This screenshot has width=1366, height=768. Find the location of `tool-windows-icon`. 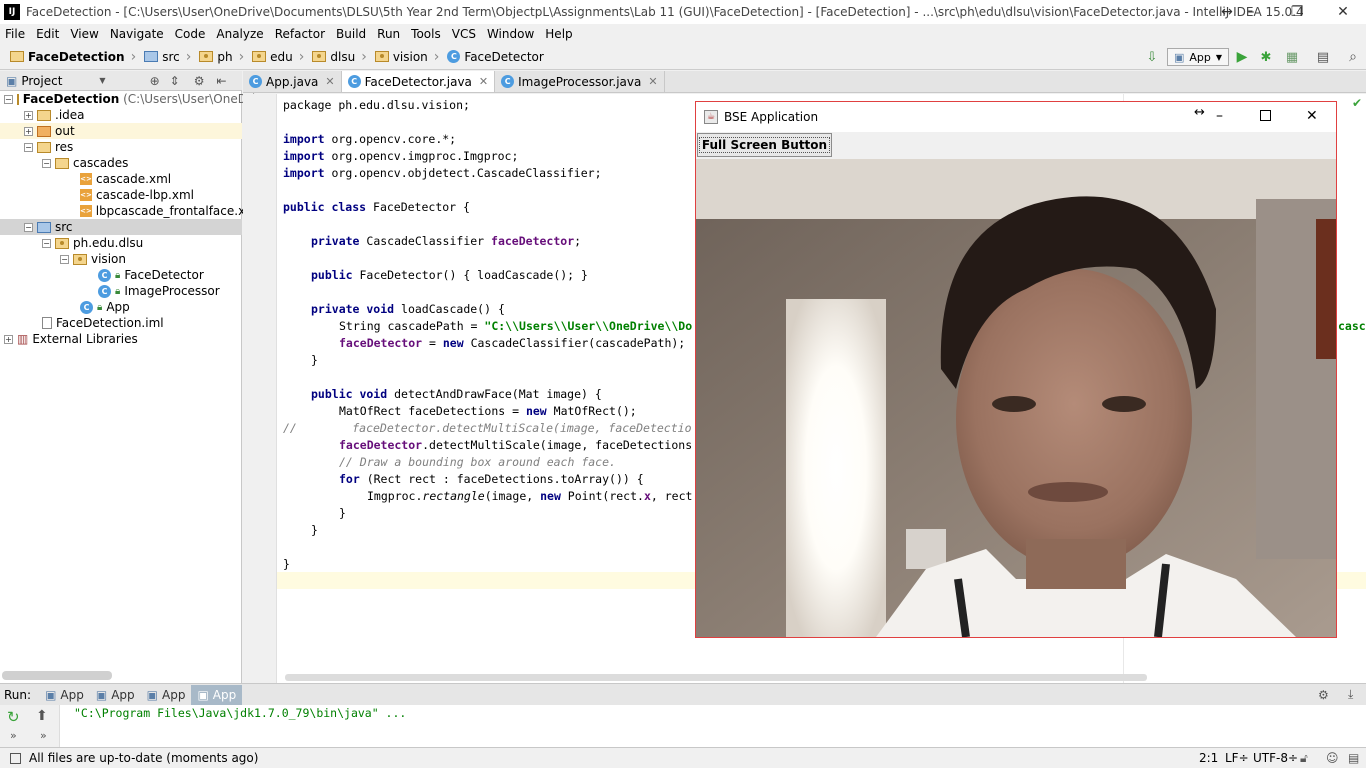

tool-windows-icon is located at coordinates (15, 758).